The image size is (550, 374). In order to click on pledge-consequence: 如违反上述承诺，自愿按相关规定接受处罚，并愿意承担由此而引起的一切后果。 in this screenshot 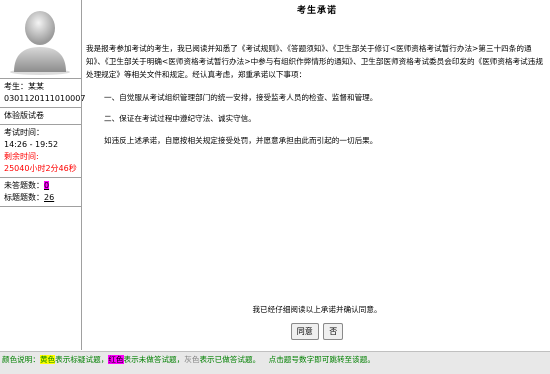, I will do `click(241, 140)`.